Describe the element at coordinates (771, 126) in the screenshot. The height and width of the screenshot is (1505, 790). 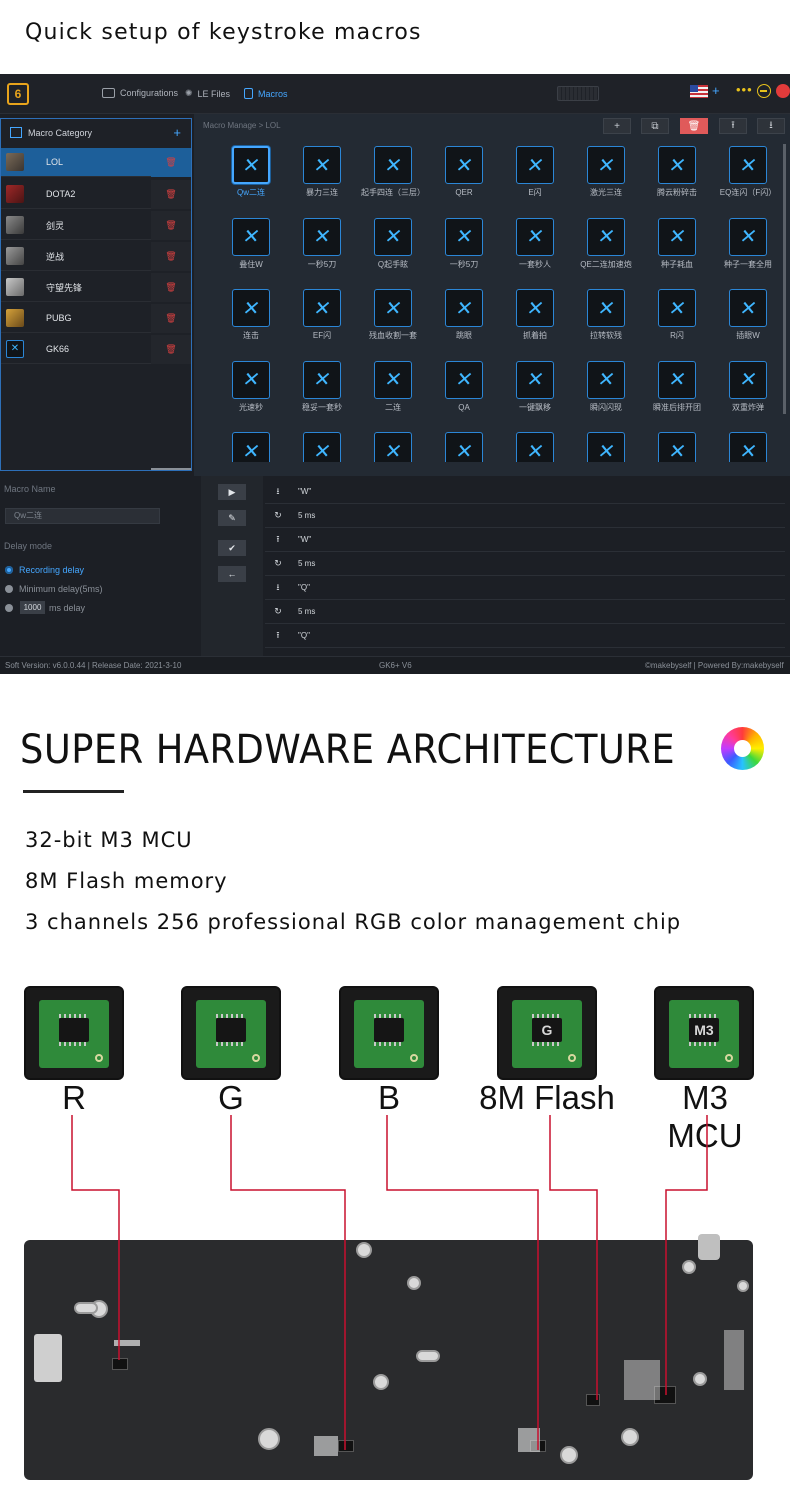
I see `export-macro-button: ⭳` at that location.